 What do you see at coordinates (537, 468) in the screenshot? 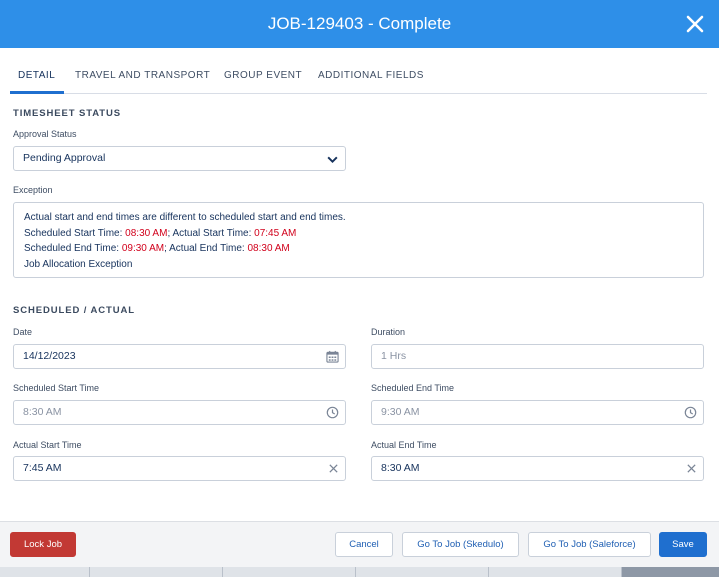
I see `actual-end-input: 8:30 AM` at bounding box center [537, 468].